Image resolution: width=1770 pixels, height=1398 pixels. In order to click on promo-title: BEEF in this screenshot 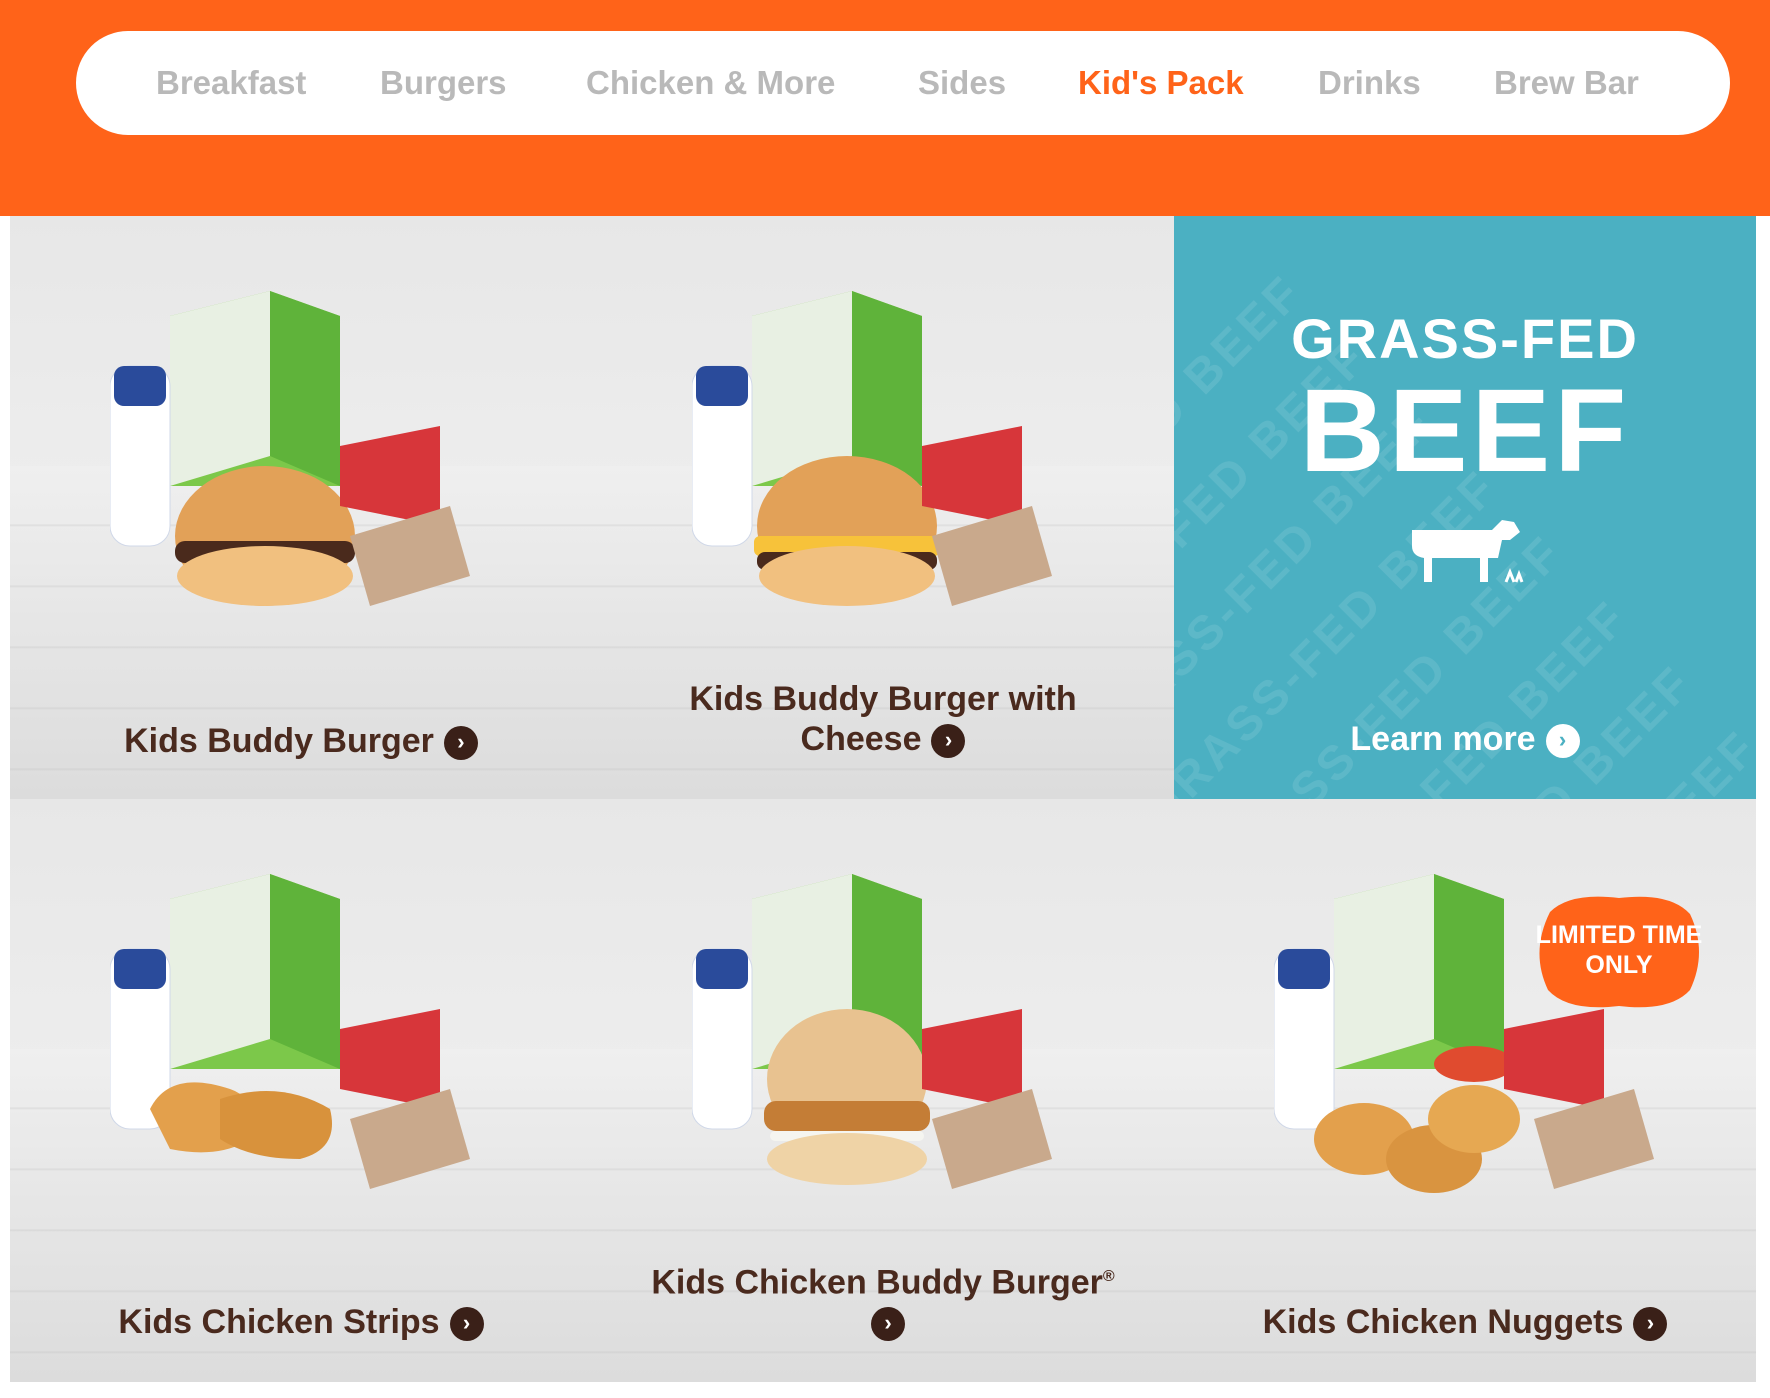, I will do `click(1465, 431)`.